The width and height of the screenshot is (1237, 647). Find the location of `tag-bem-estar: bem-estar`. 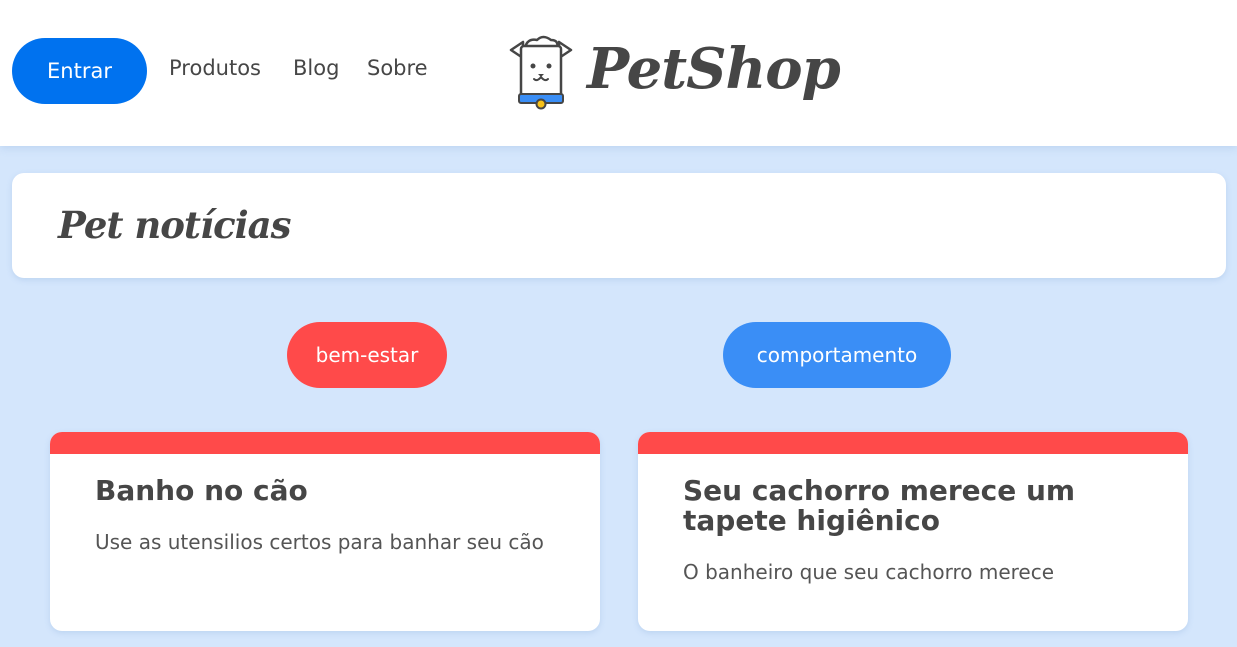

tag-bem-estar: bem-estar is located at coordinates (367, 355).